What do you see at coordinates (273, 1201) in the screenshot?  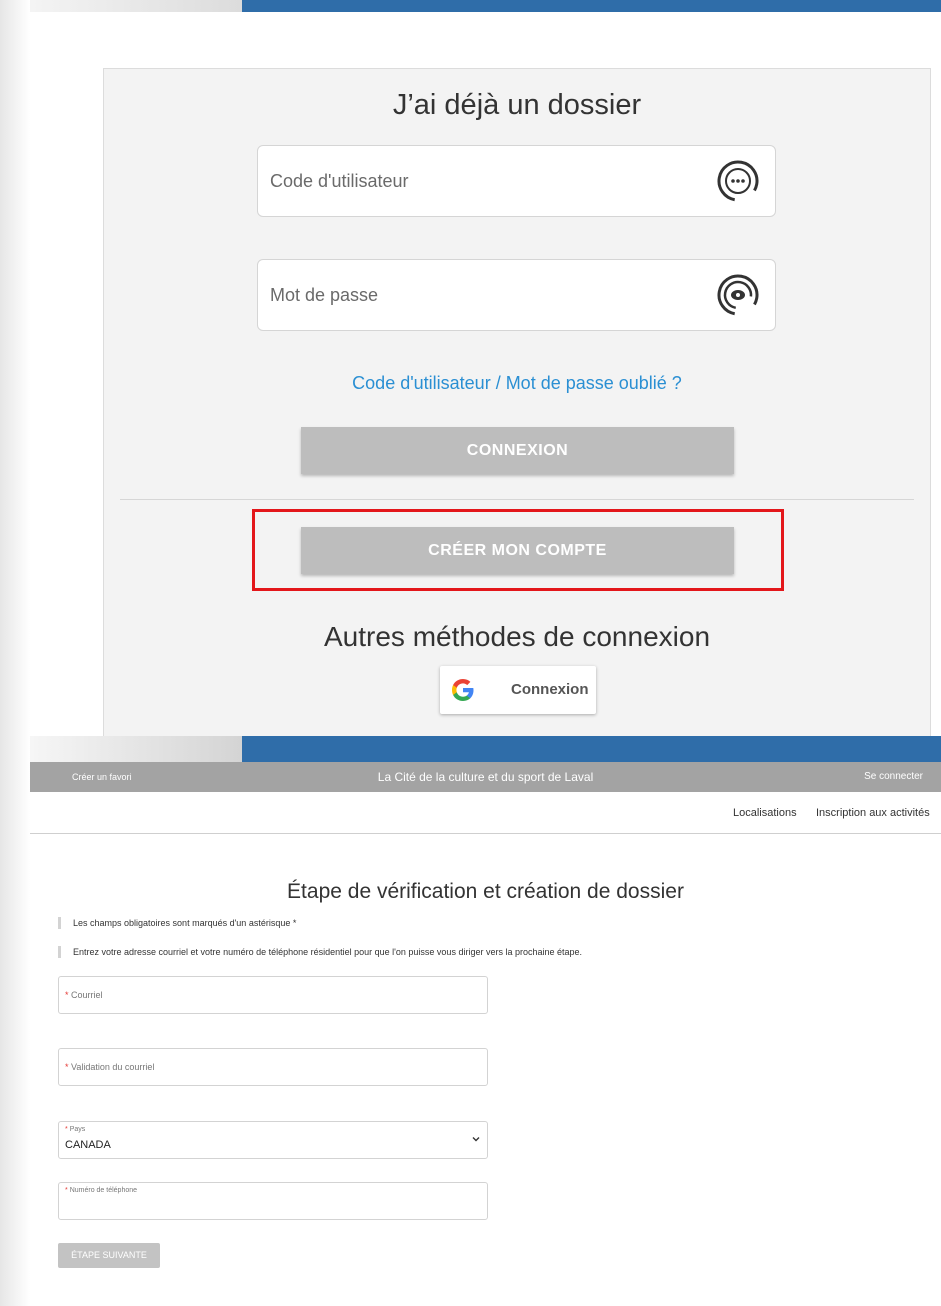 I see `phone-field: * Numéro de téléphone` at bounding box center [273, 1201].